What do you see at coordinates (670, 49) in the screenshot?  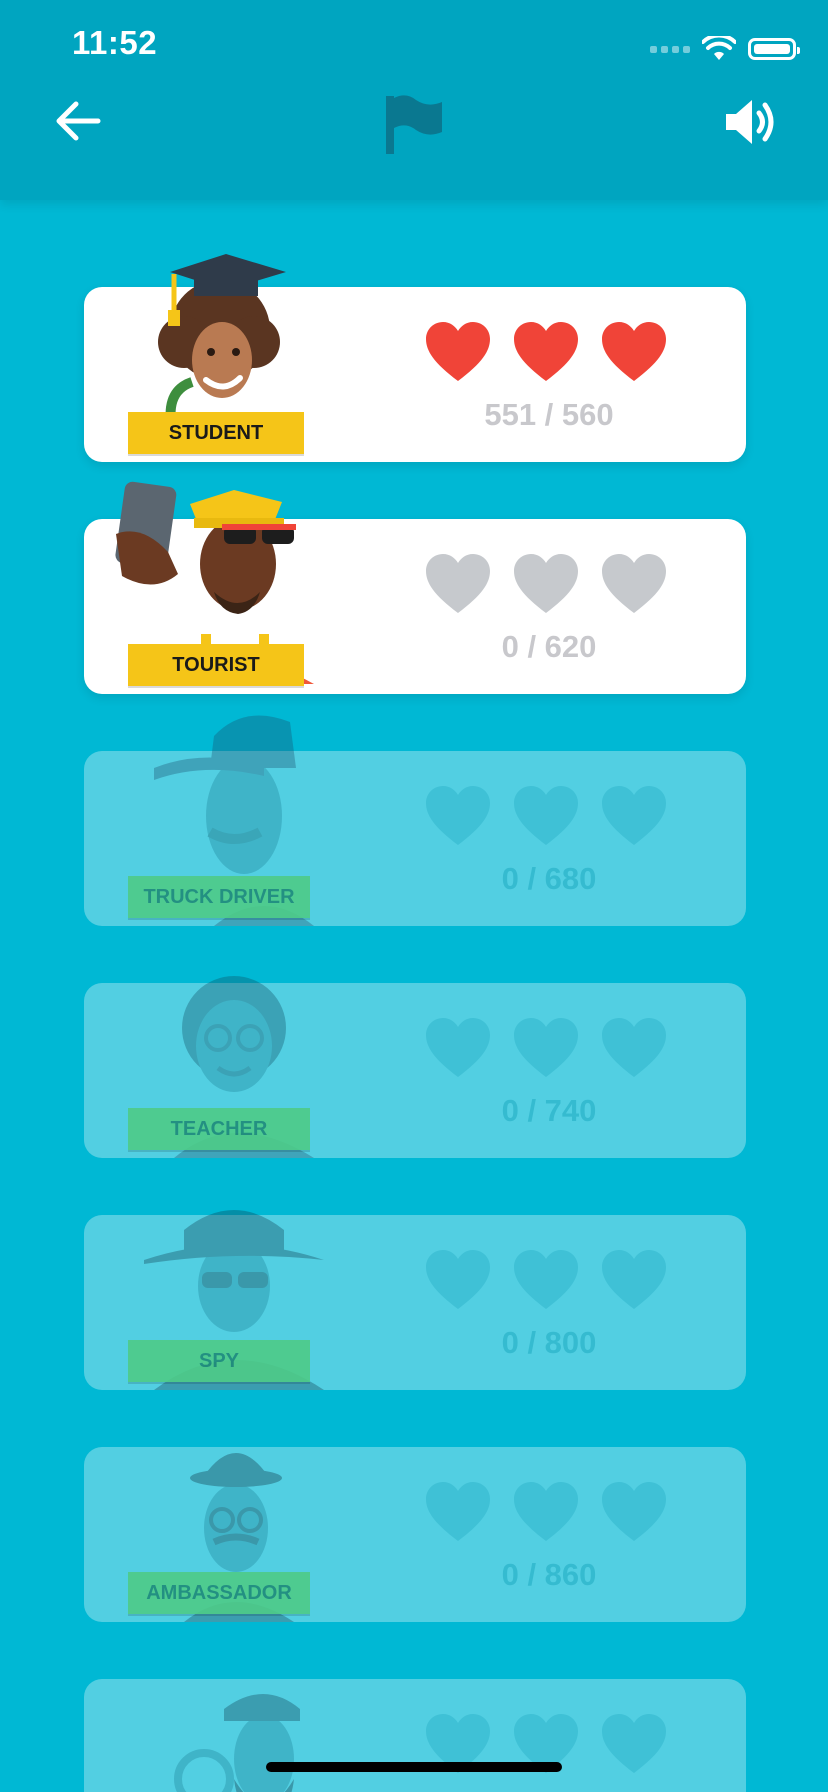 I see `cellular-signal-icon` at bounding box center [670, 49].